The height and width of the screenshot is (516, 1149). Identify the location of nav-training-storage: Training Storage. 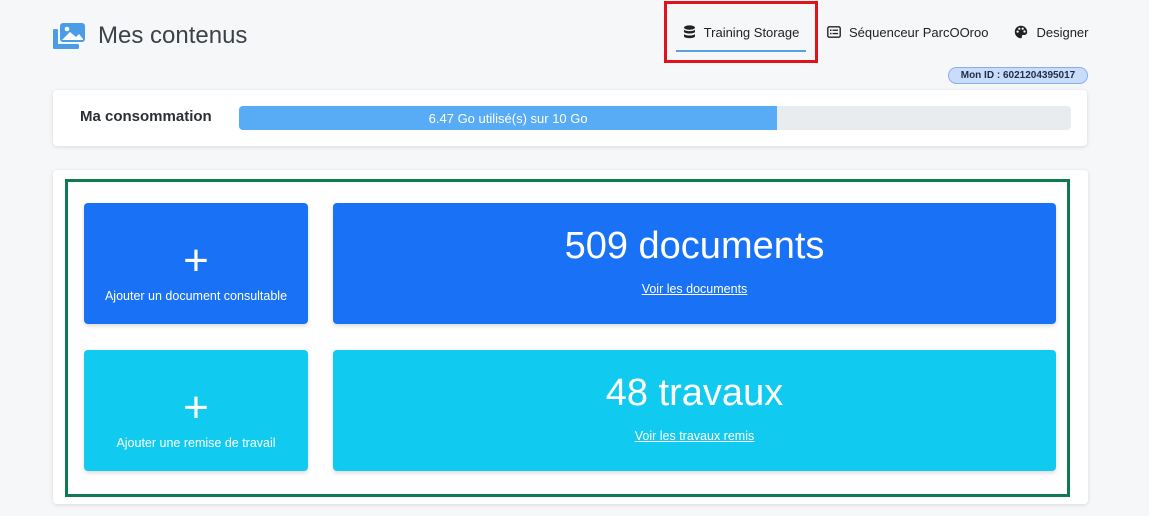
(741, 32).